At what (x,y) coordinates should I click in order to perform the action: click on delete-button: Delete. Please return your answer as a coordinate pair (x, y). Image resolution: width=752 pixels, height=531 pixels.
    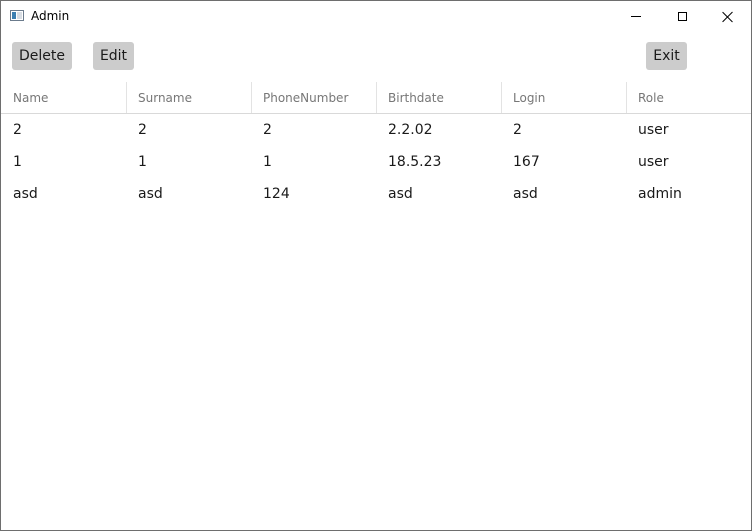
    Looking at the image, I should click on (42, 56).